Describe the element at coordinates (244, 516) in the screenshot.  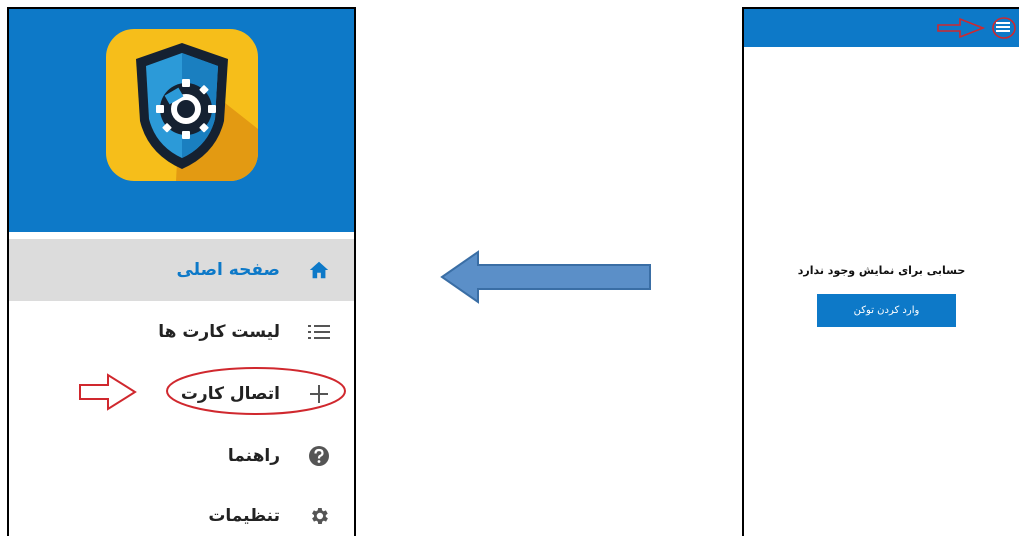
I see `menu-item-label: تنظیمات` at that location.